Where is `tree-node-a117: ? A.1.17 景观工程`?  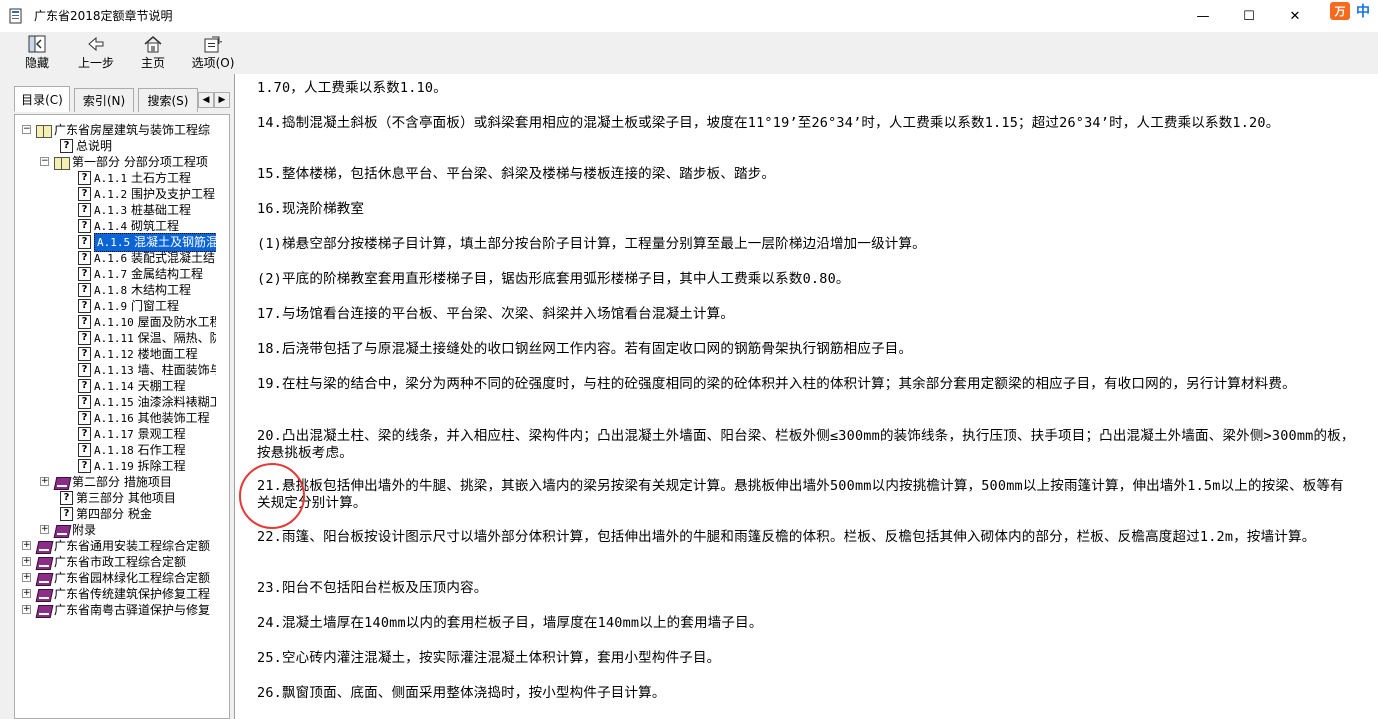
tree-node-a117: ? A.1.17 景观工程 is located at coordinates (132, 434).